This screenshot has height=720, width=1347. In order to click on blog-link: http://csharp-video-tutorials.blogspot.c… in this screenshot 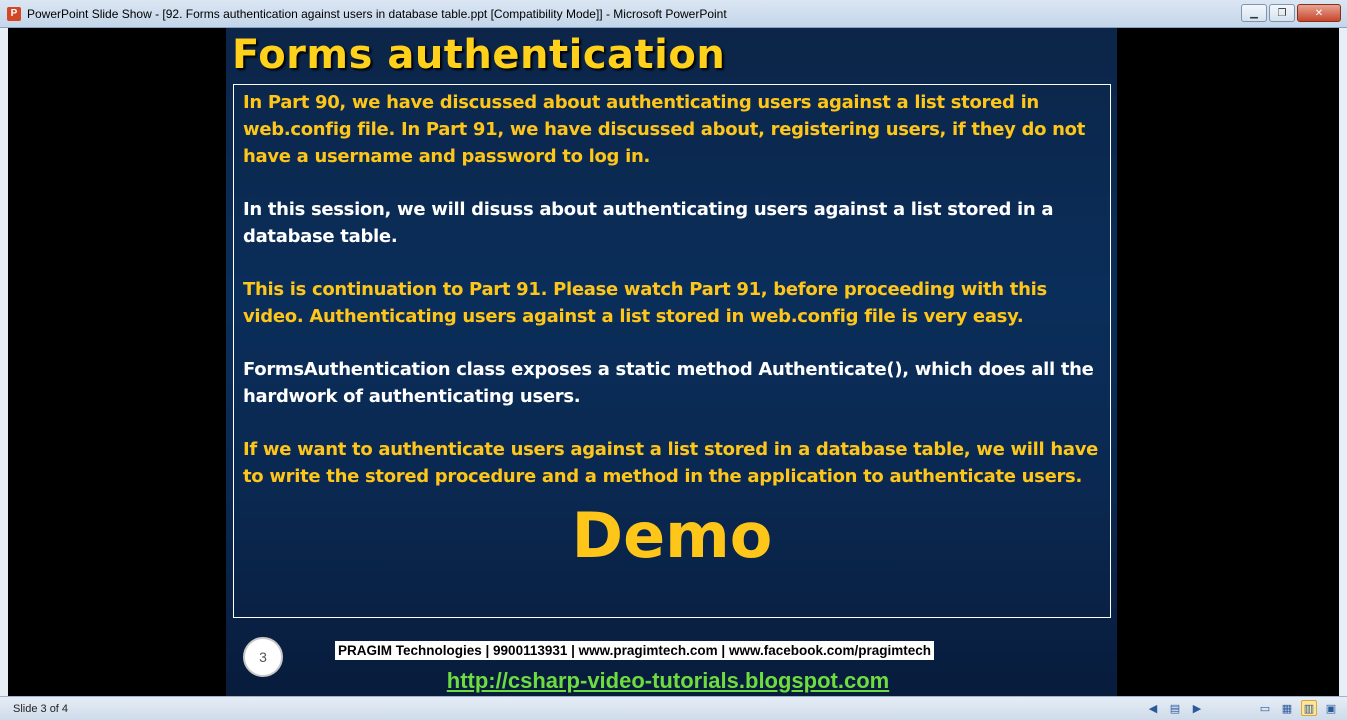, I will do `click(668, 681)`.